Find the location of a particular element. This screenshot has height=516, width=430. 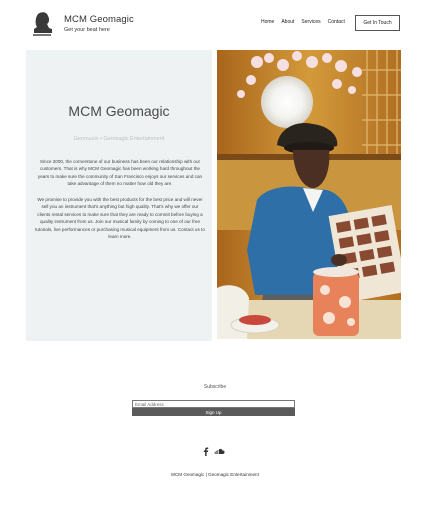

sign-up-button: Sign Up is located at coordinates (213, 412).